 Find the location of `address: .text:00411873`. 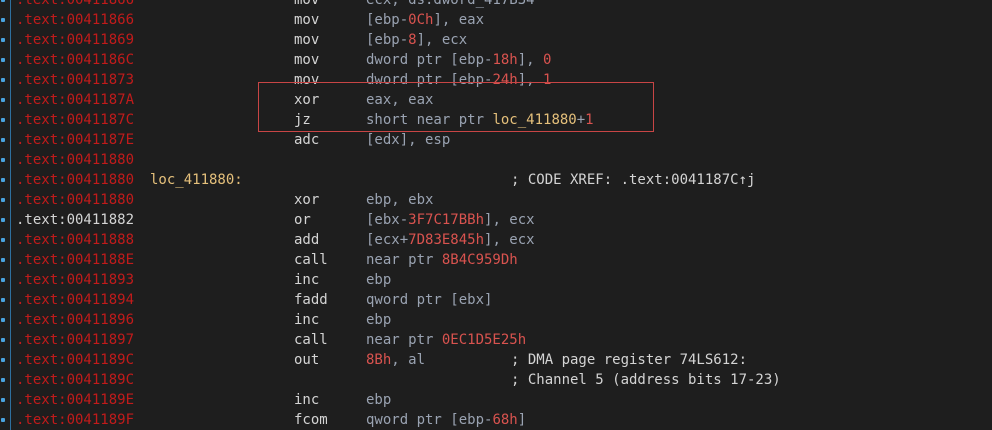

address: .text:00411873 is located at coordinates (75, 80).